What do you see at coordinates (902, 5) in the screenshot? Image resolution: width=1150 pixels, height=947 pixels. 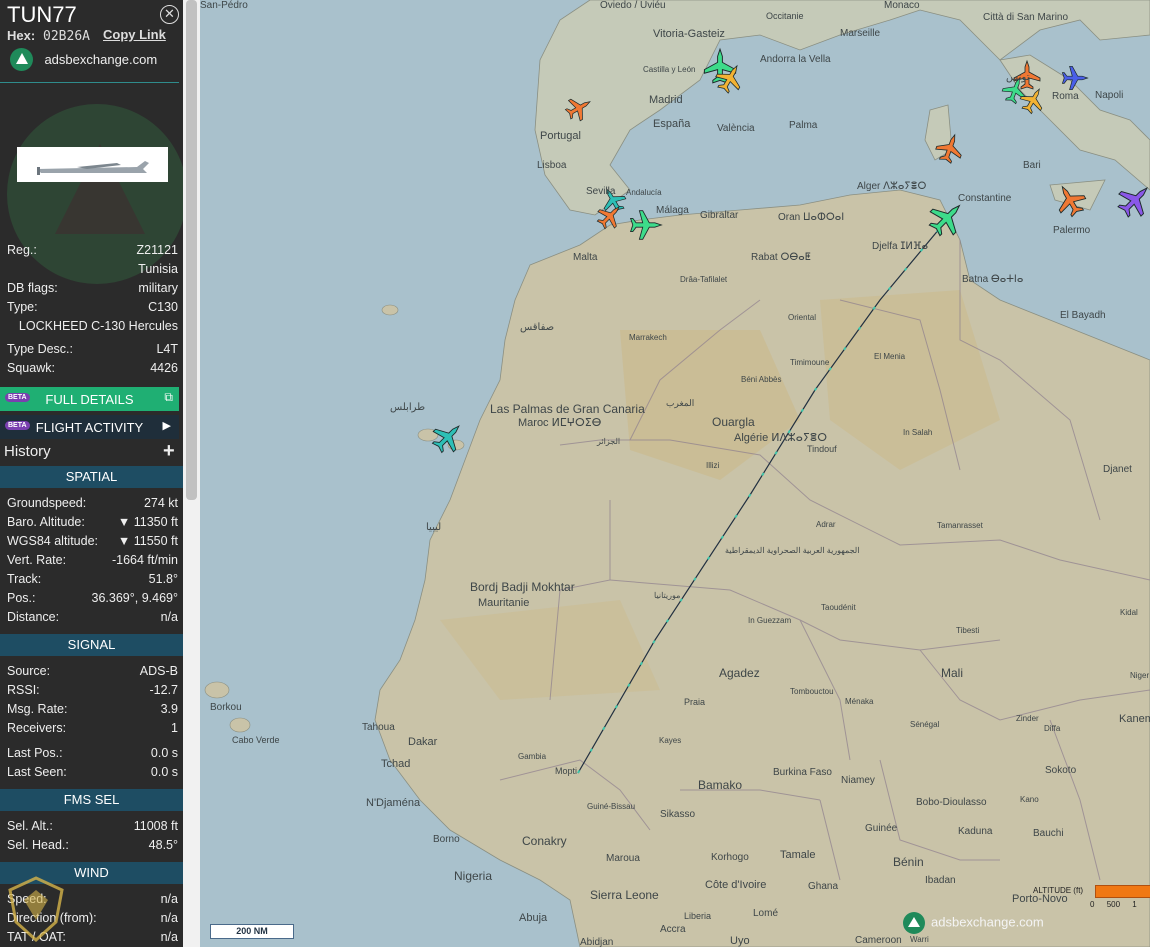 I see `map-place-label: Monaco` at bounding box center [902, 5].